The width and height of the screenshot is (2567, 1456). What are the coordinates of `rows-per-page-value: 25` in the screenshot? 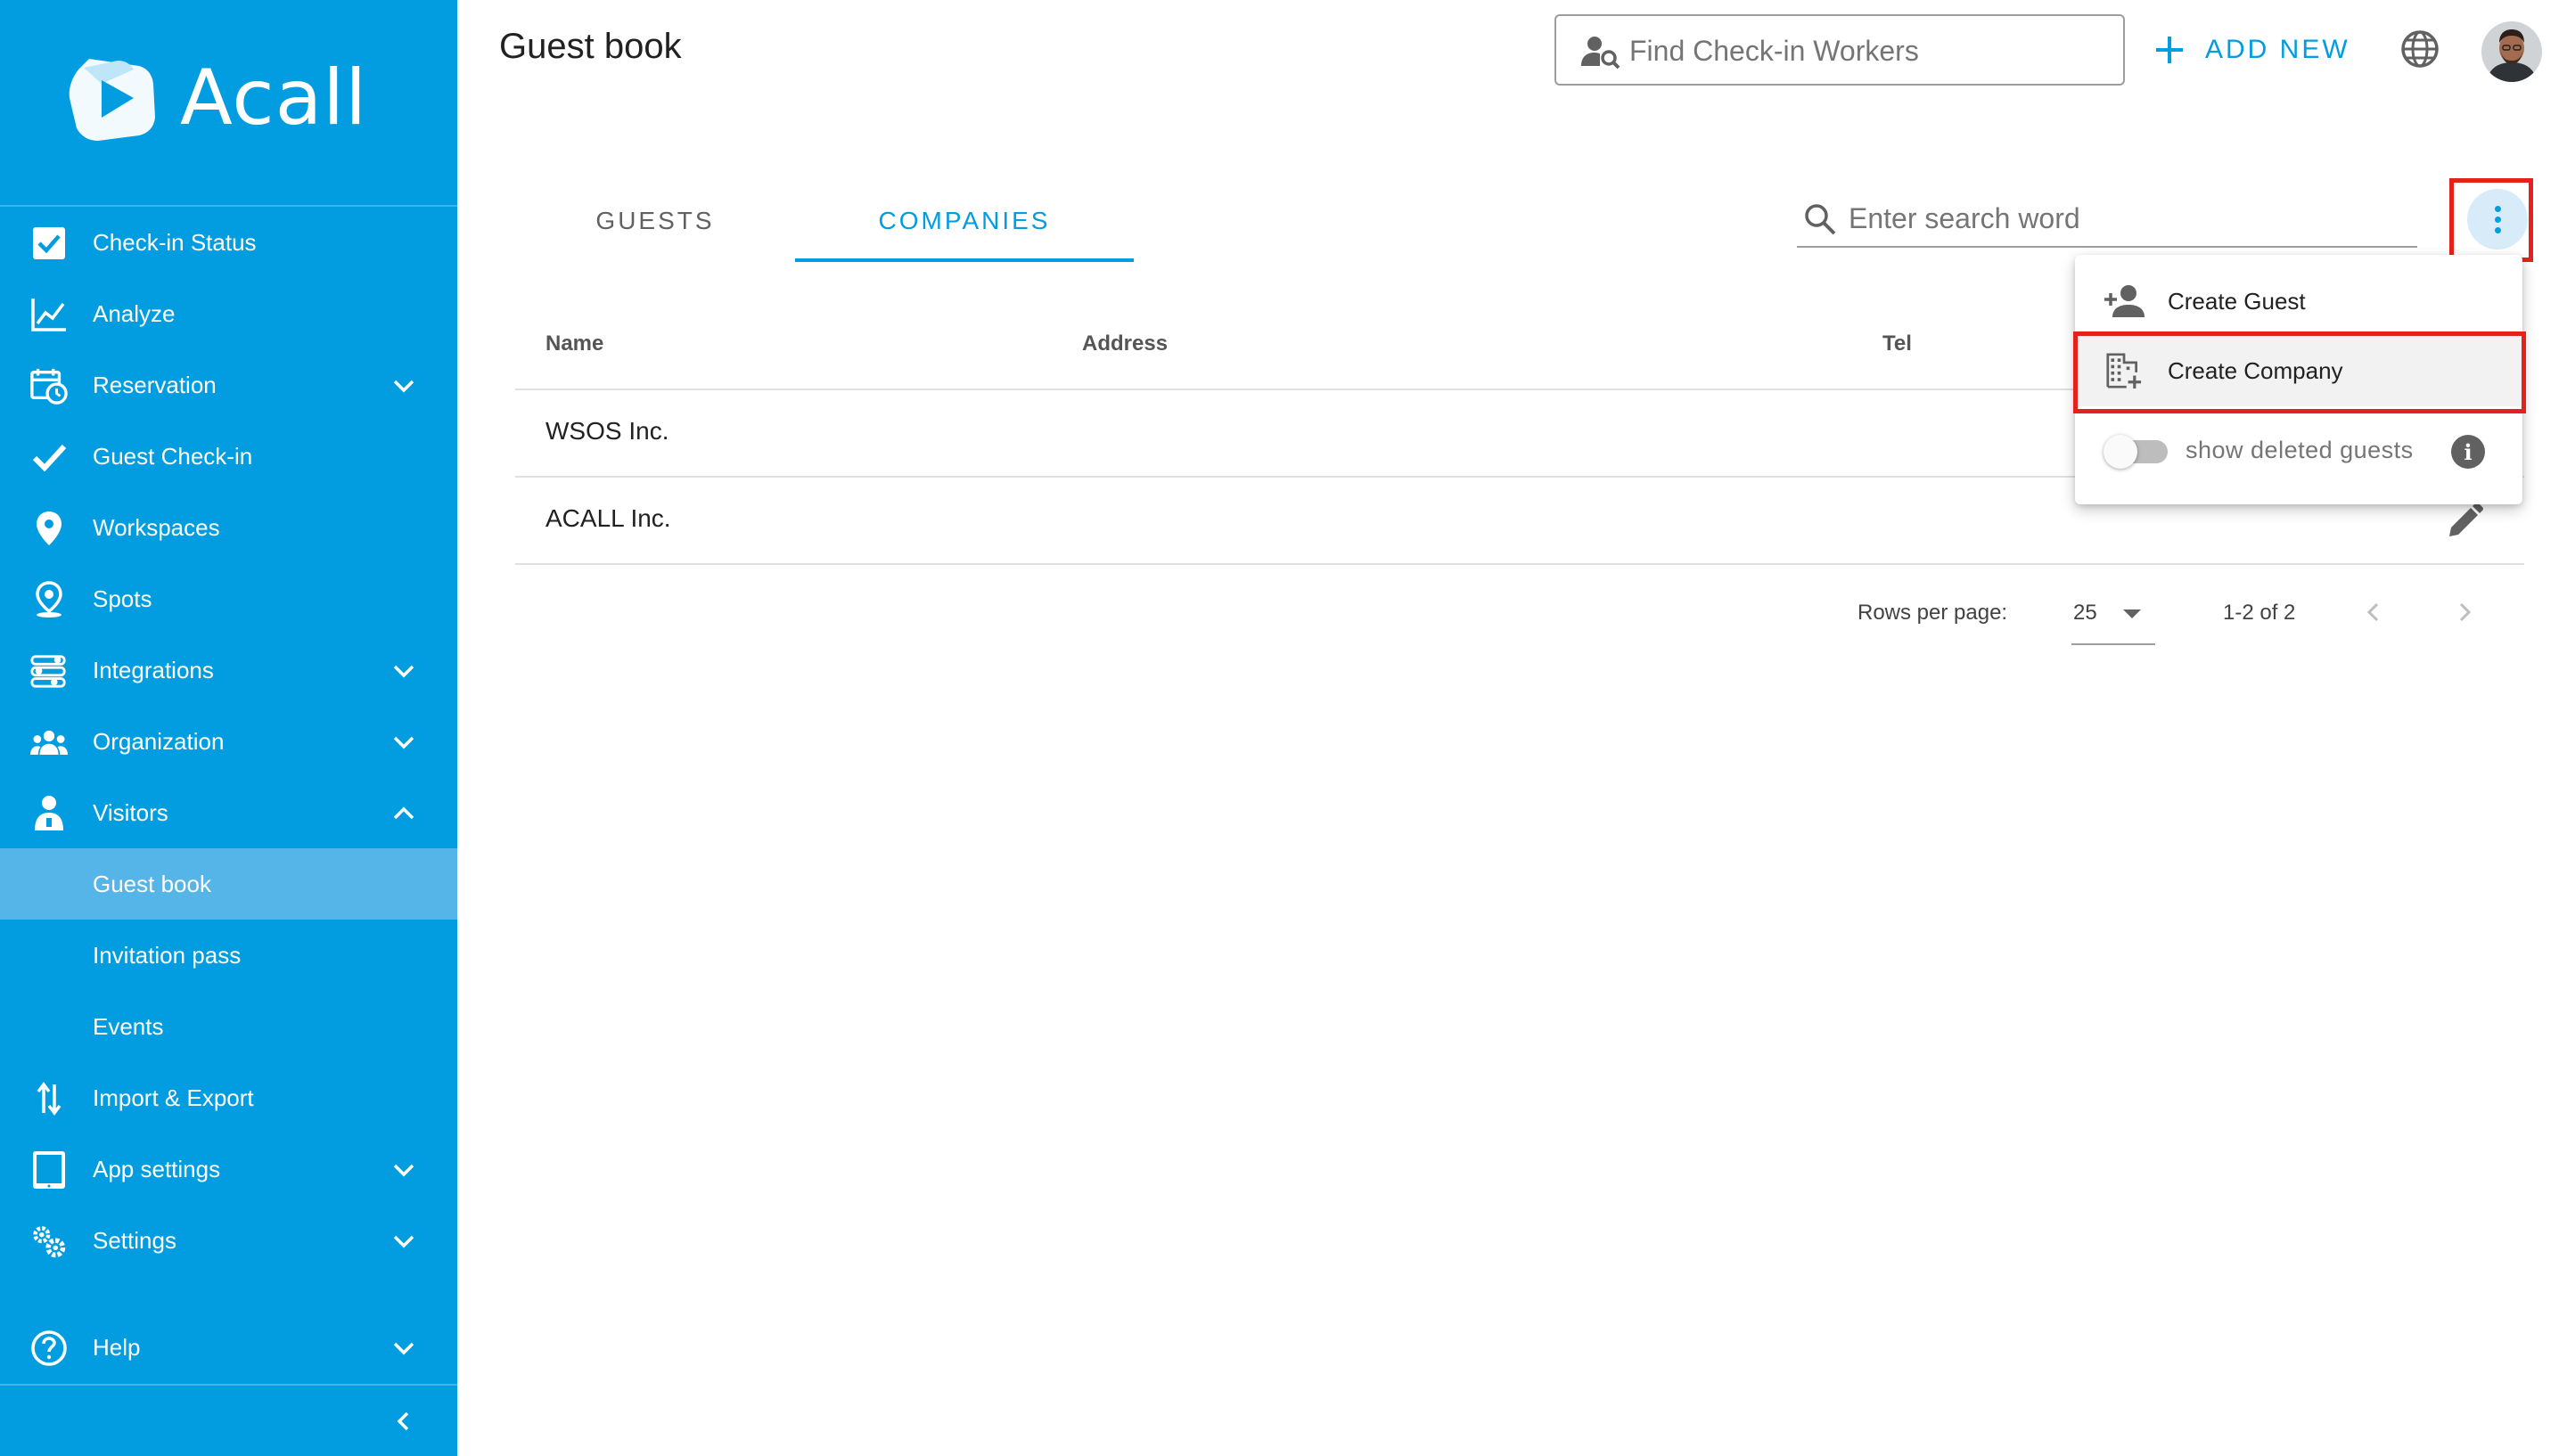 It's located at (2085, 613).